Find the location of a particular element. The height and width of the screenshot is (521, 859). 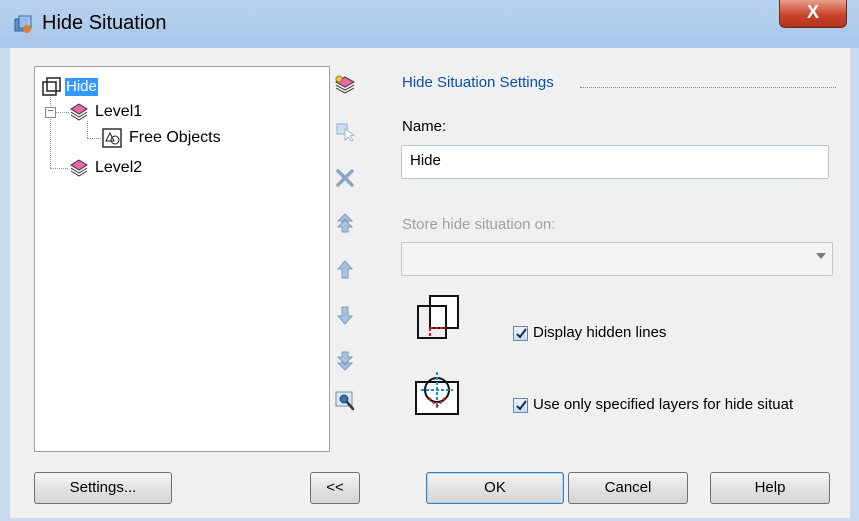

select-objects-icon is located at coordinates (346, 132).